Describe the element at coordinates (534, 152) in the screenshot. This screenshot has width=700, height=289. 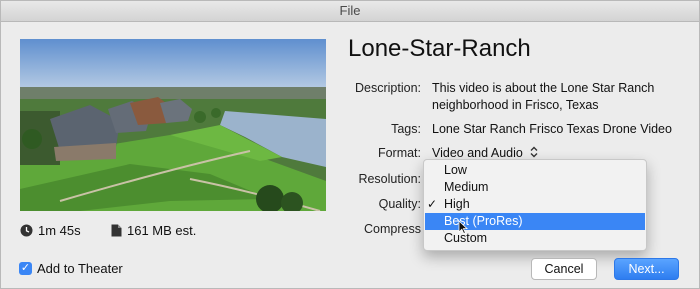
I see `updown-chevron-icon` at that location.